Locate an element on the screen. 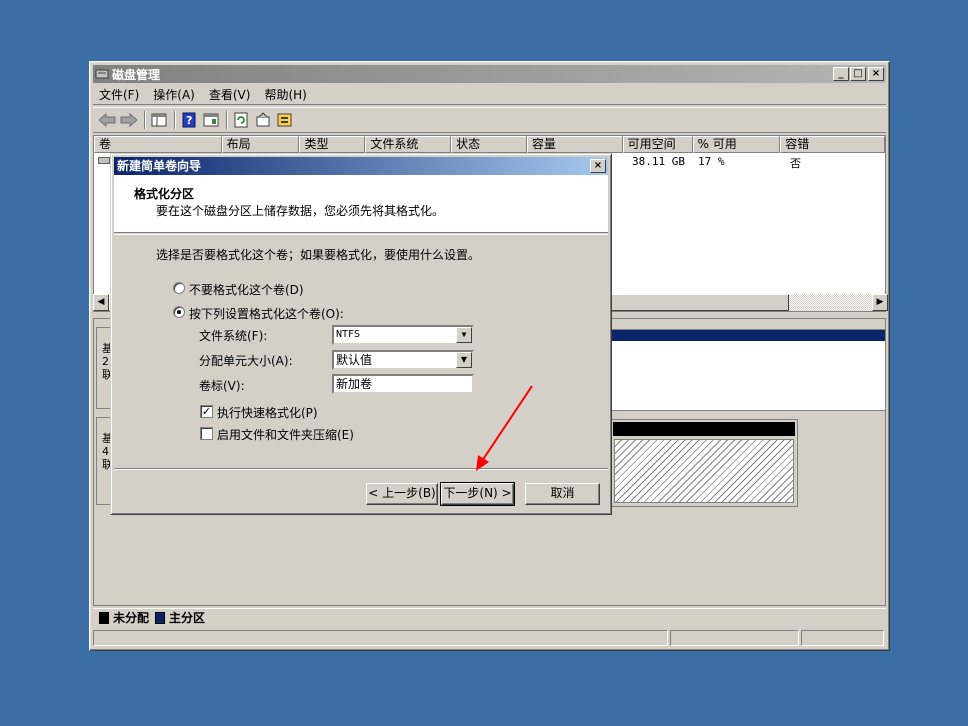 This screenshot has width=968, height=726. col-status: 状态 is located at coordinates (489, 144).